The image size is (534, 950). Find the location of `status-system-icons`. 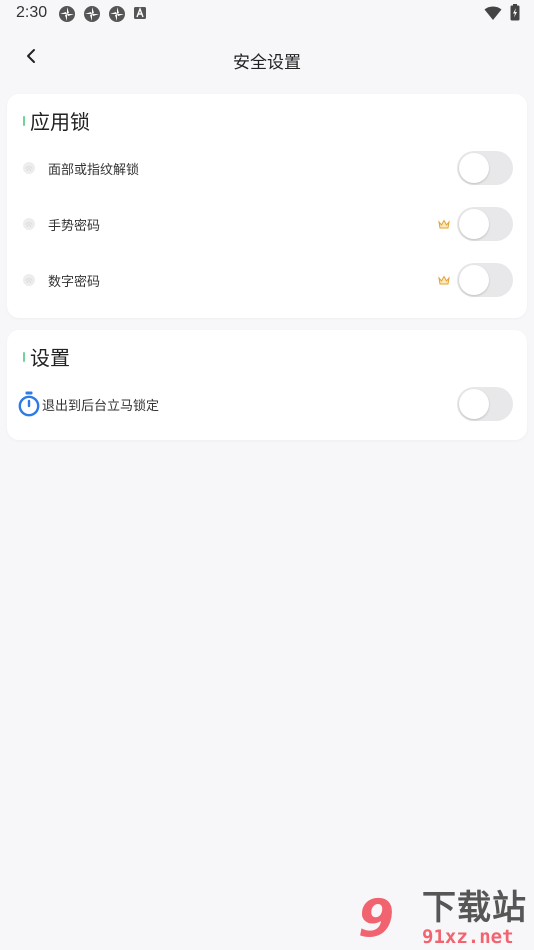

status-system-icons is located at coordinates (502, 14).